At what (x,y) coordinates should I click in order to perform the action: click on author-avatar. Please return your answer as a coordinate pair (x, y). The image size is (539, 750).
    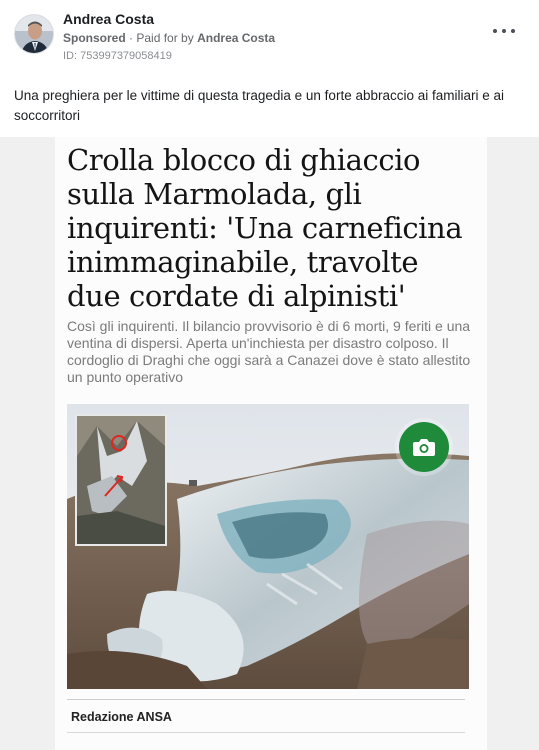
    Looking at the image, I should click on (34, 34).